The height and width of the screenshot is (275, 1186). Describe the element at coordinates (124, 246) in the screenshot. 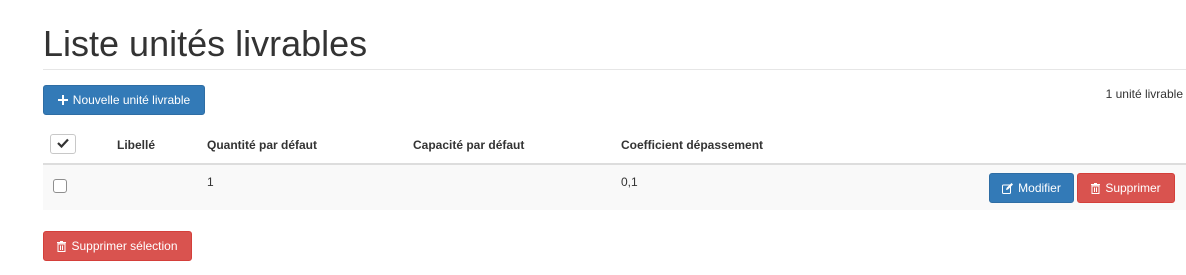

I see `delete-selection-label: Supprimer sélection` at that location.